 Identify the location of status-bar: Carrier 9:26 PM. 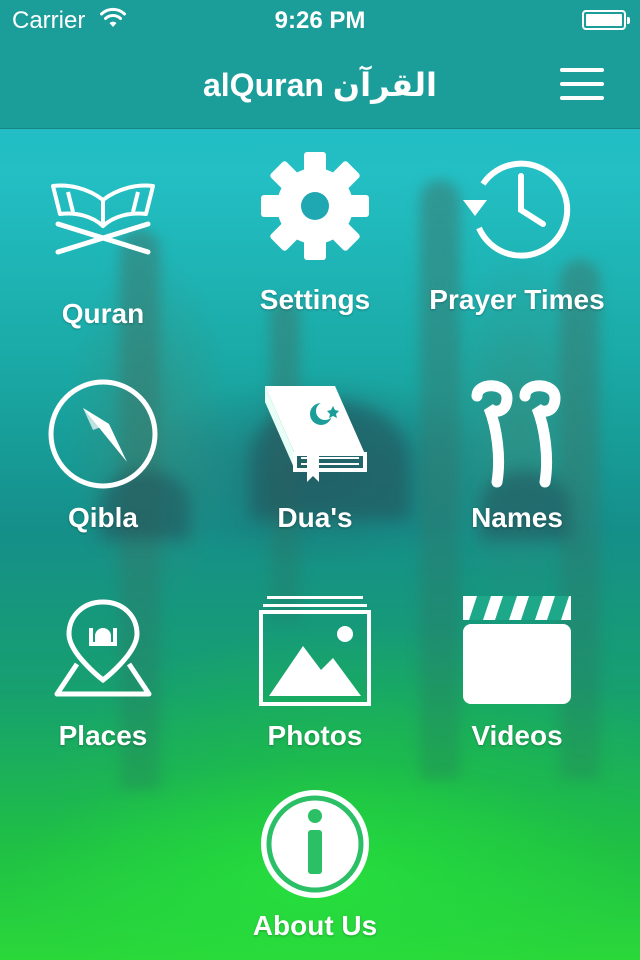
(320, 20).